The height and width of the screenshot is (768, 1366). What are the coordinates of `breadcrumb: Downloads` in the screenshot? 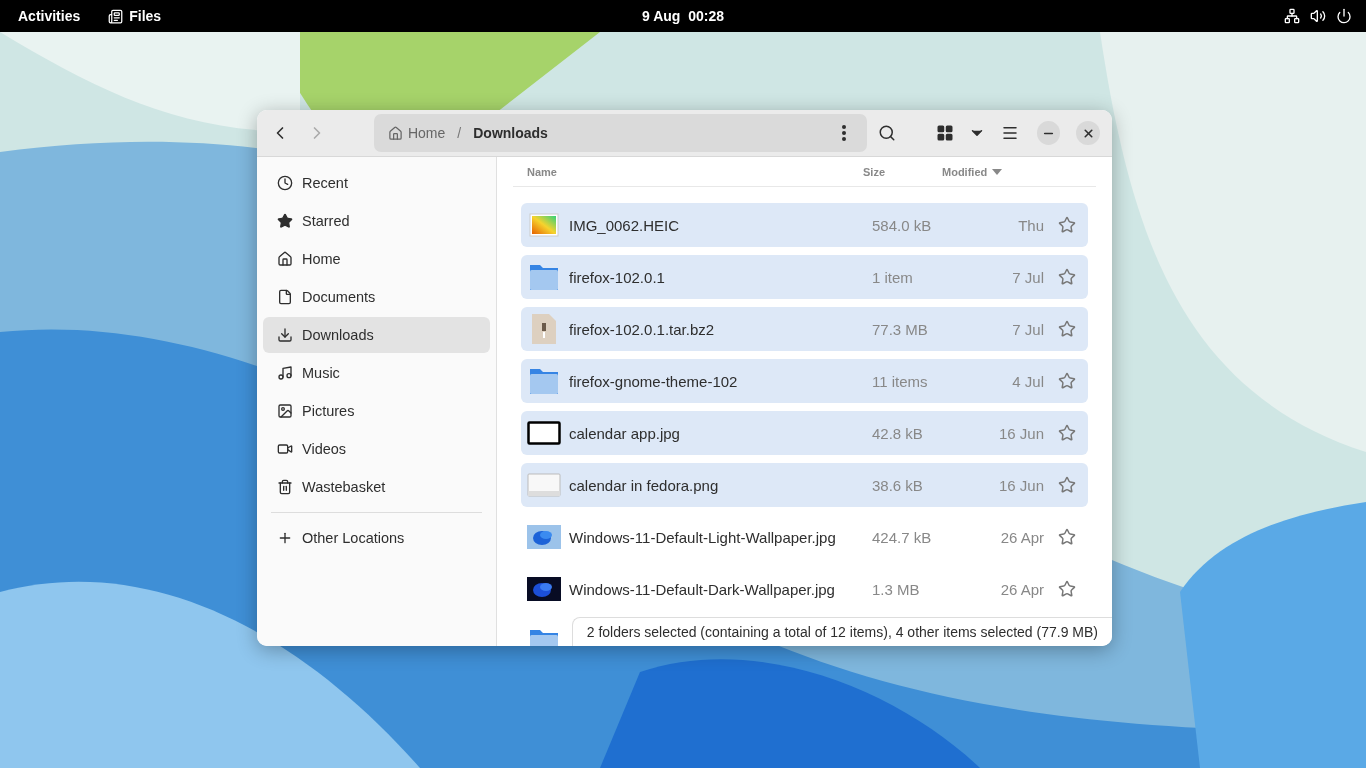 It's located at (510, 133).